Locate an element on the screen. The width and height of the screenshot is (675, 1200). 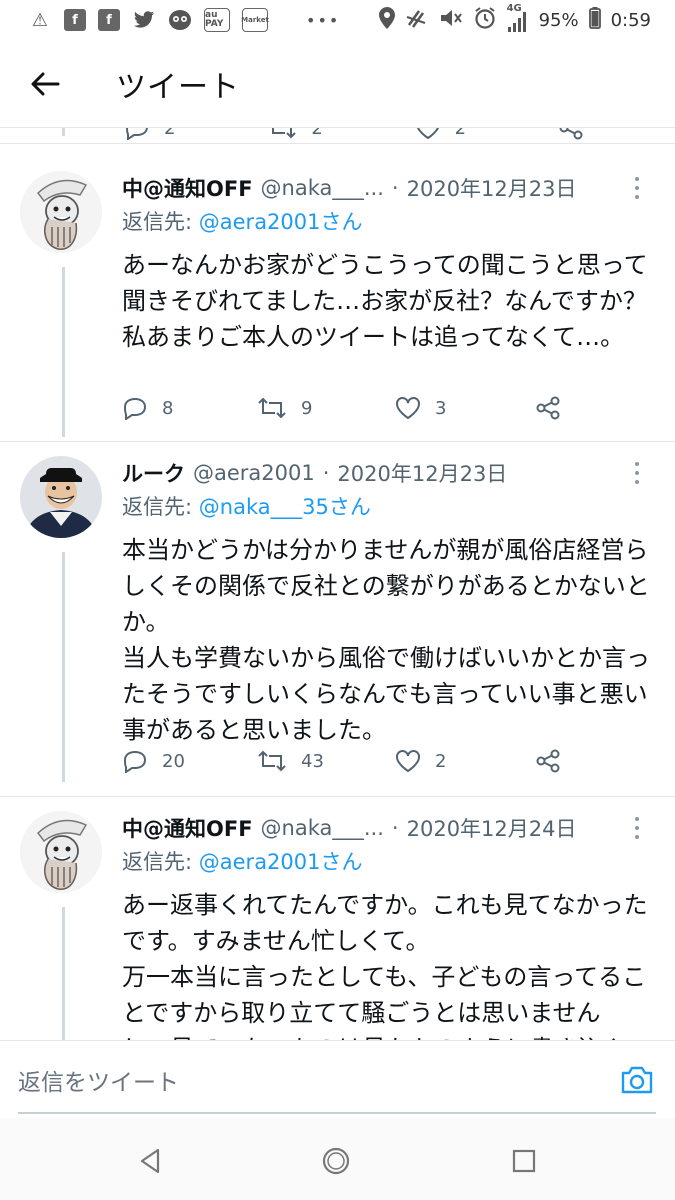
reply-button: 8 is located at coordinates (189, 408).